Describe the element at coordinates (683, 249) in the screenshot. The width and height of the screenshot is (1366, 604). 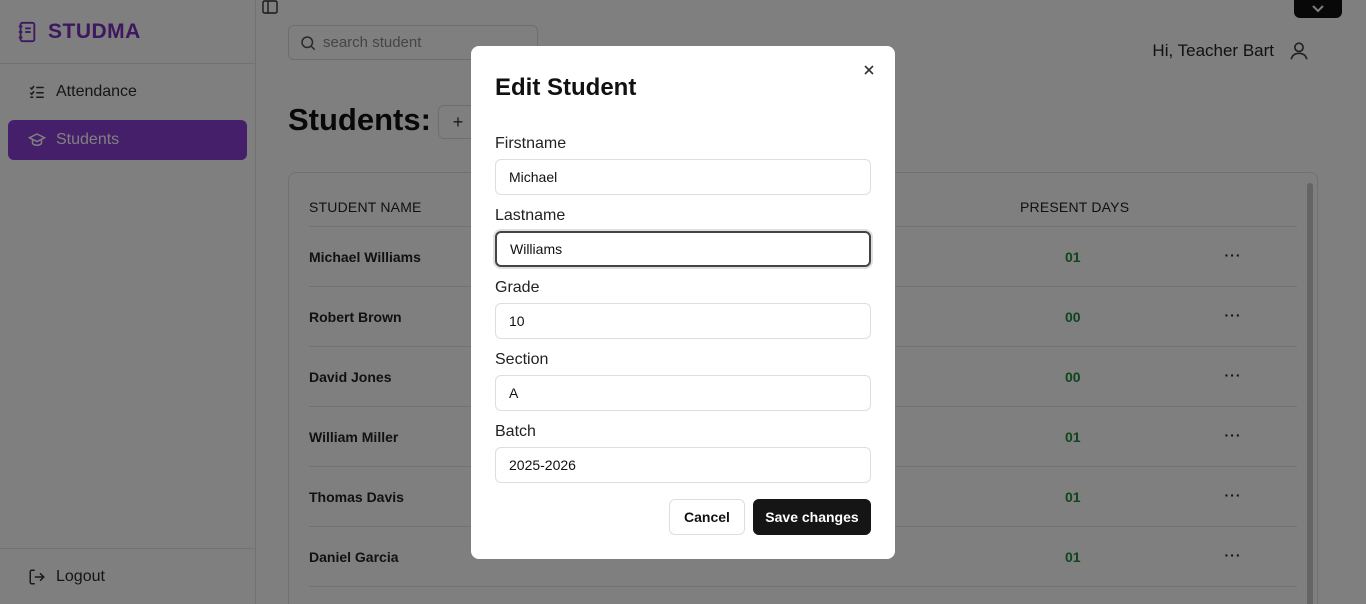
I see `lastname-field` at that location.